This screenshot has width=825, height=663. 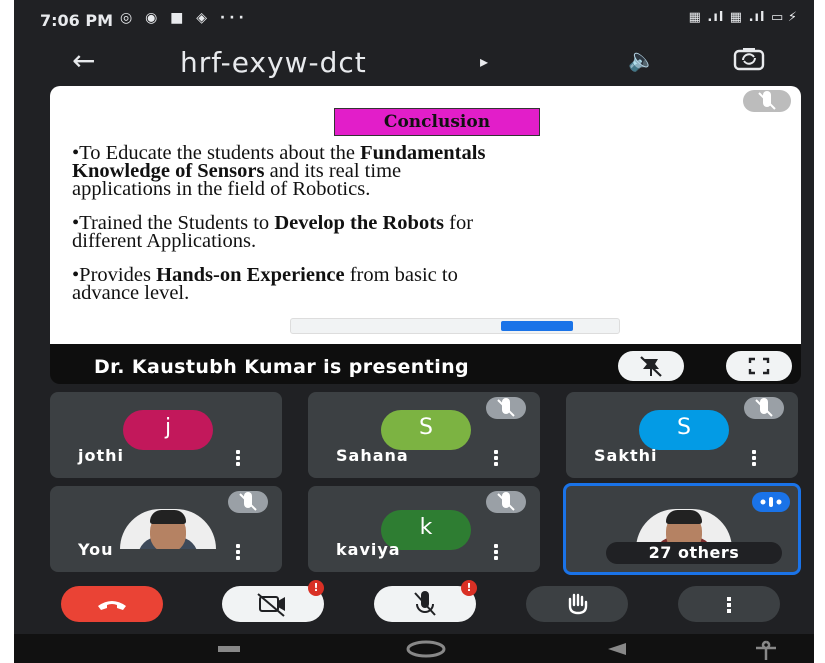 I want to click on fullscreen-icon, so click(x=759, y=366).